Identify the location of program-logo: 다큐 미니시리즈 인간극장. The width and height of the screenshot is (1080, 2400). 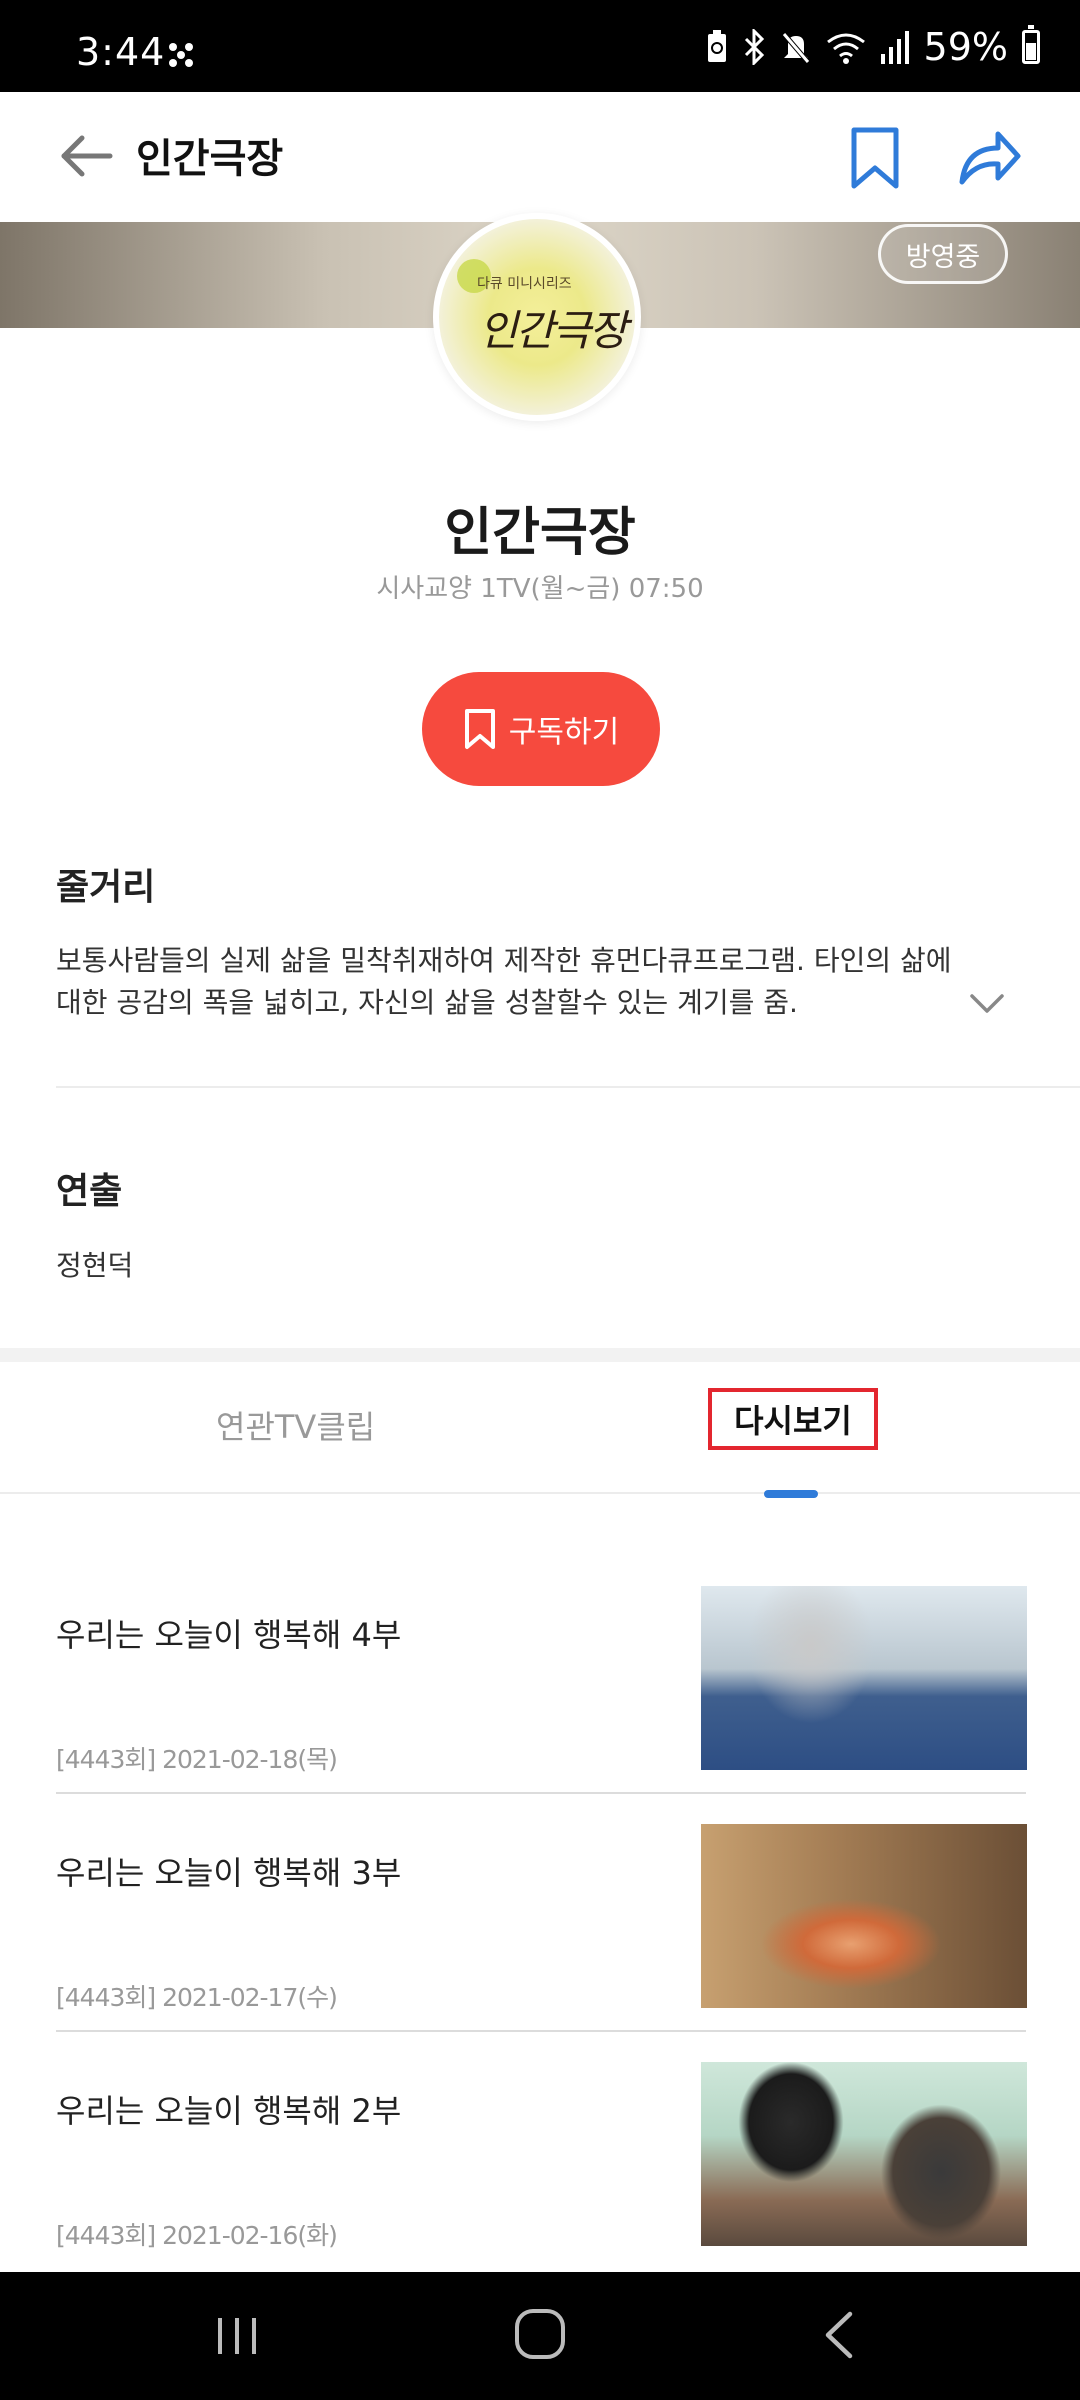
(537, 317).